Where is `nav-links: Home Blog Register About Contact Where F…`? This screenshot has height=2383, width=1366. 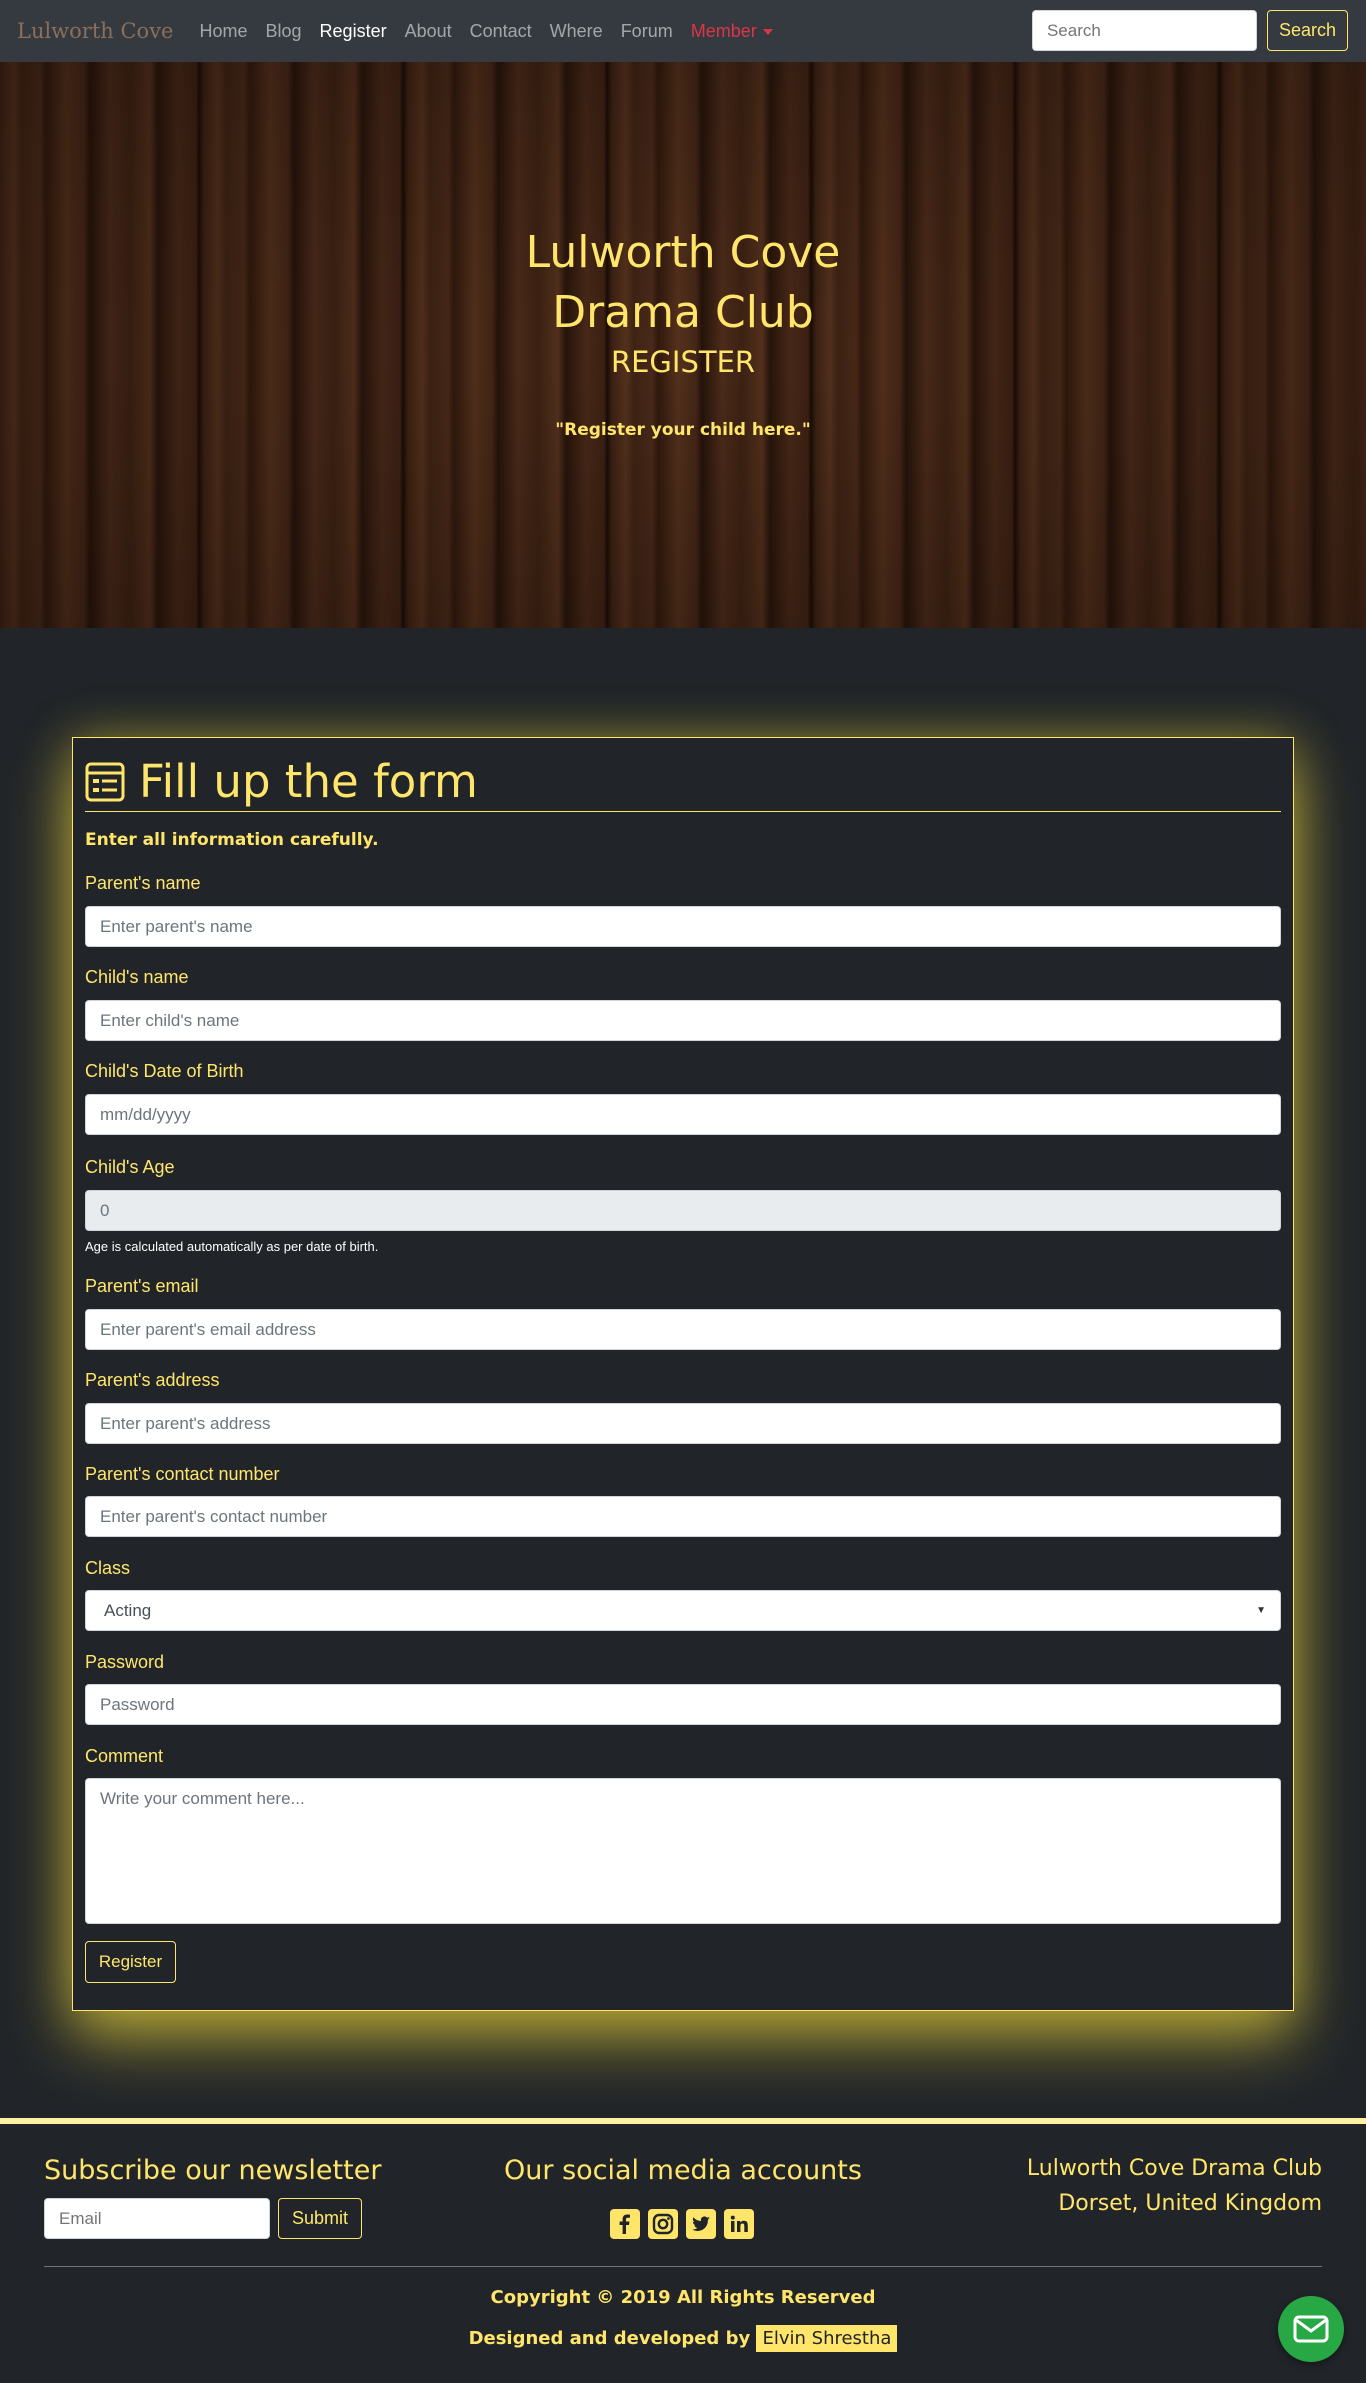 nav-links: Home Blog Register About Contact Where F… is located at coordinates (495, 31).